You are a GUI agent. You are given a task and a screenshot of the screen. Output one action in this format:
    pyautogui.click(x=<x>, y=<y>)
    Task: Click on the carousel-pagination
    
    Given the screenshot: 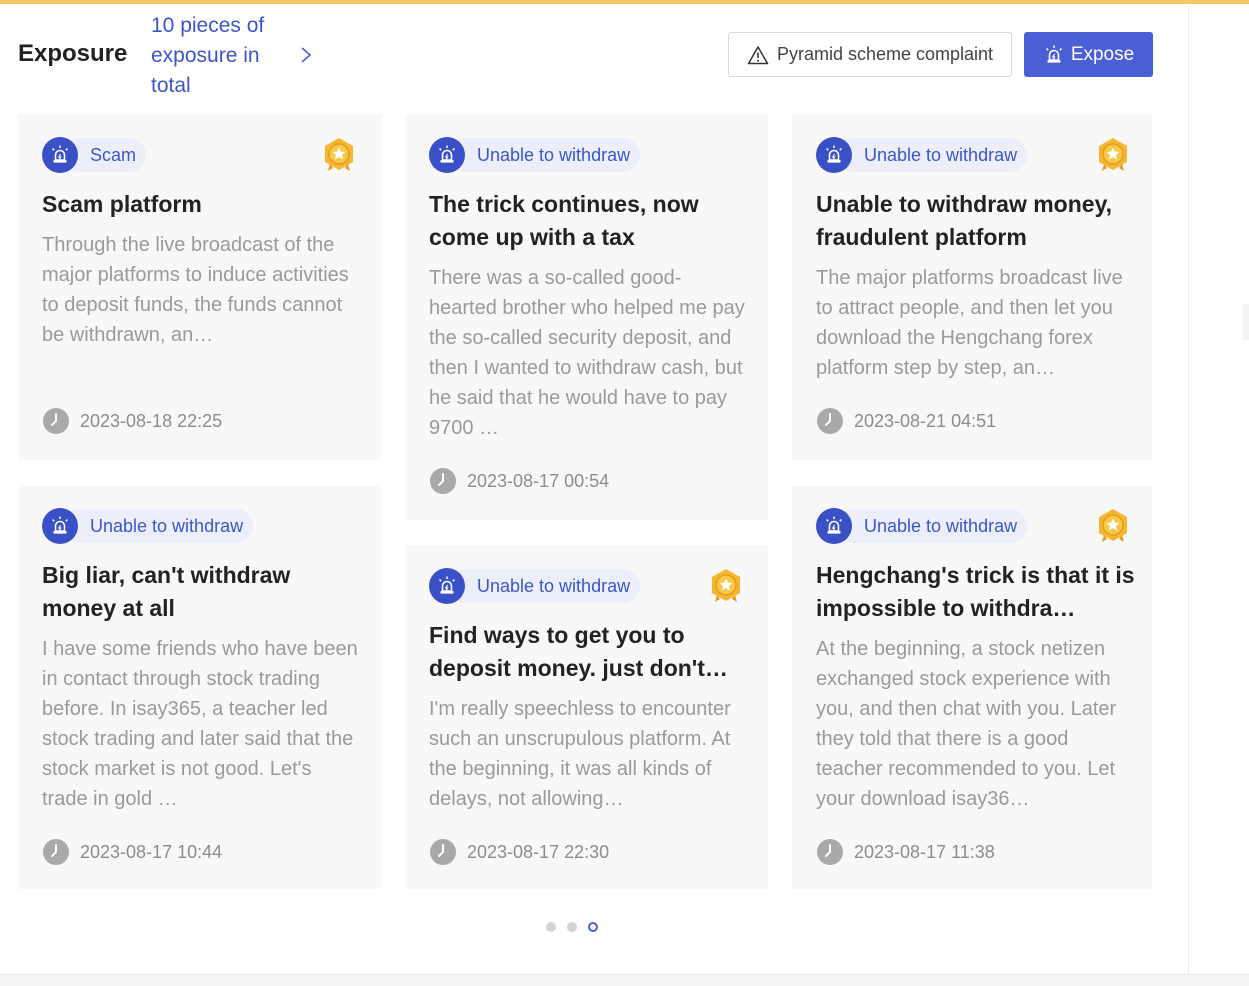 What is the action you would take?
    pyautogui.click(x=572, y=927)
    